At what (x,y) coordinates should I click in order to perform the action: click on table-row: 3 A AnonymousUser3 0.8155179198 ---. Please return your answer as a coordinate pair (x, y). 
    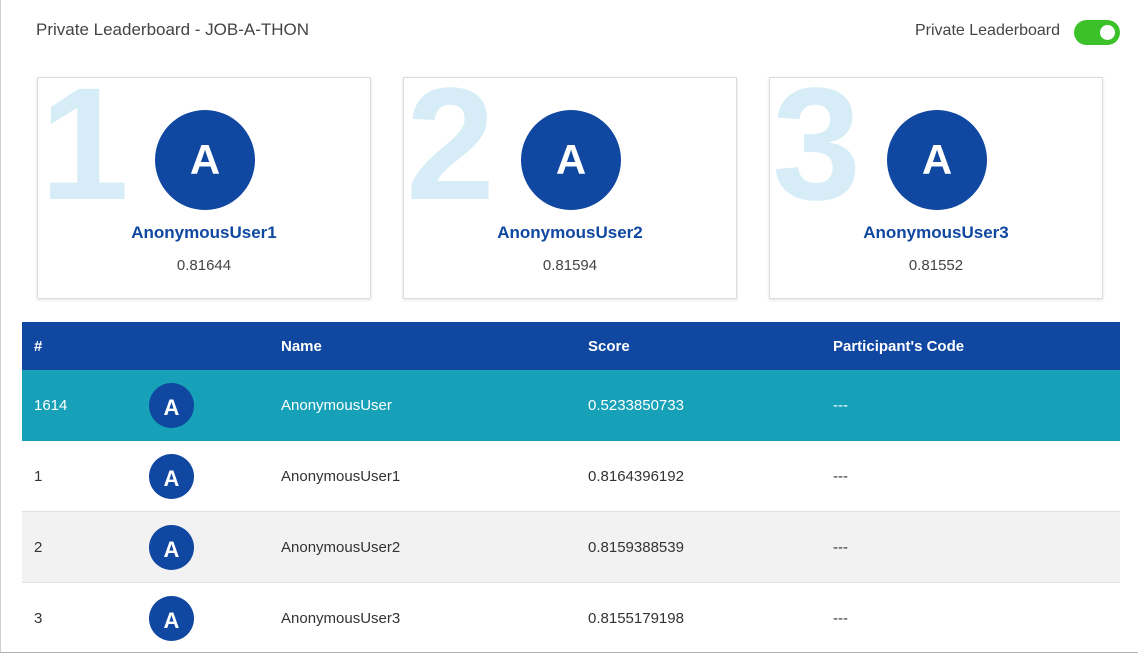
    Looking at the image, I should click on (571, 618).